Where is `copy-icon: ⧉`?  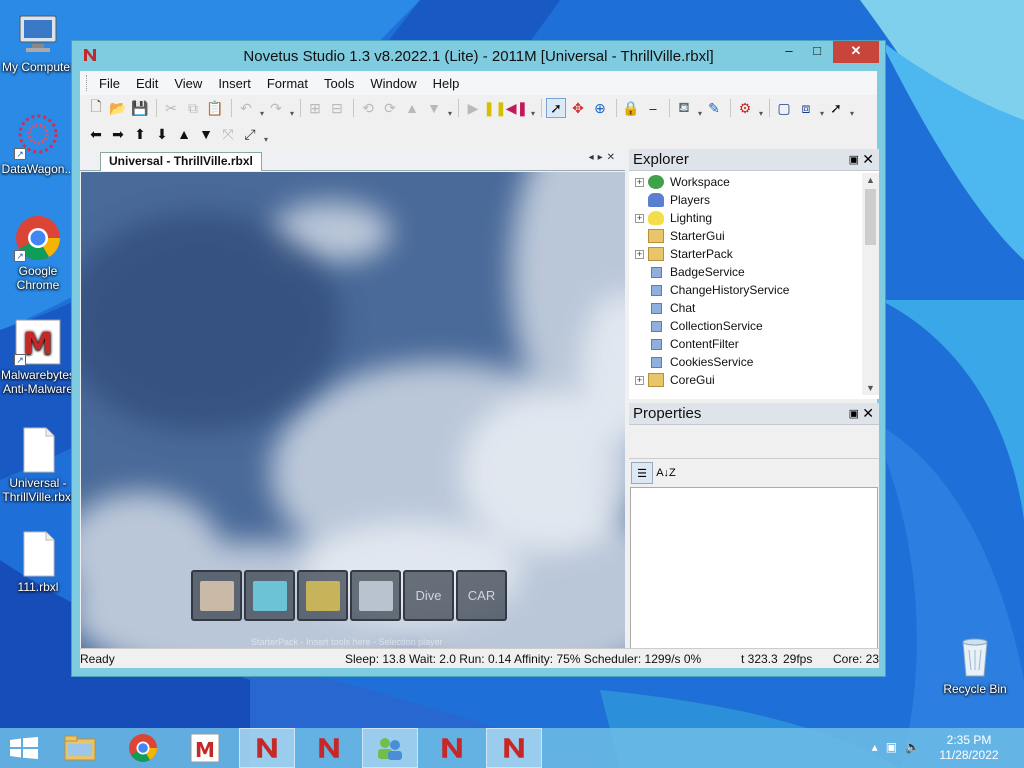
copy-icon: ⧉ is located at coordinates (193, 108).